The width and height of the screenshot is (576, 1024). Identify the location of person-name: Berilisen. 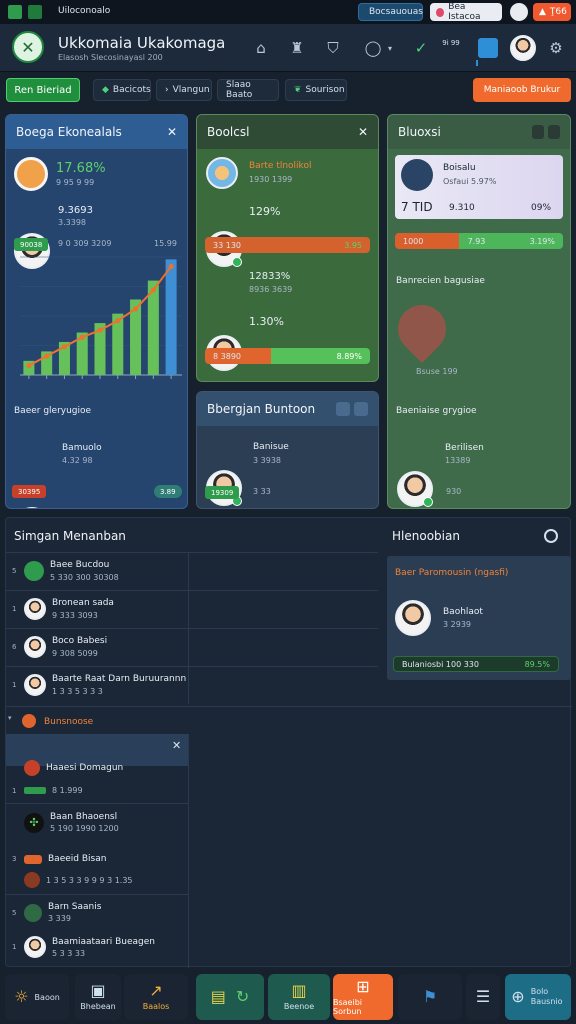
(464, 448).